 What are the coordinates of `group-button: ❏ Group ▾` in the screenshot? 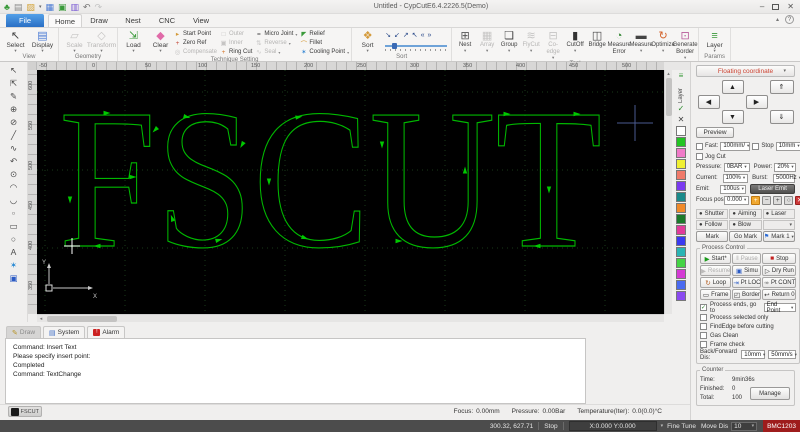 It's located at (509, 41).